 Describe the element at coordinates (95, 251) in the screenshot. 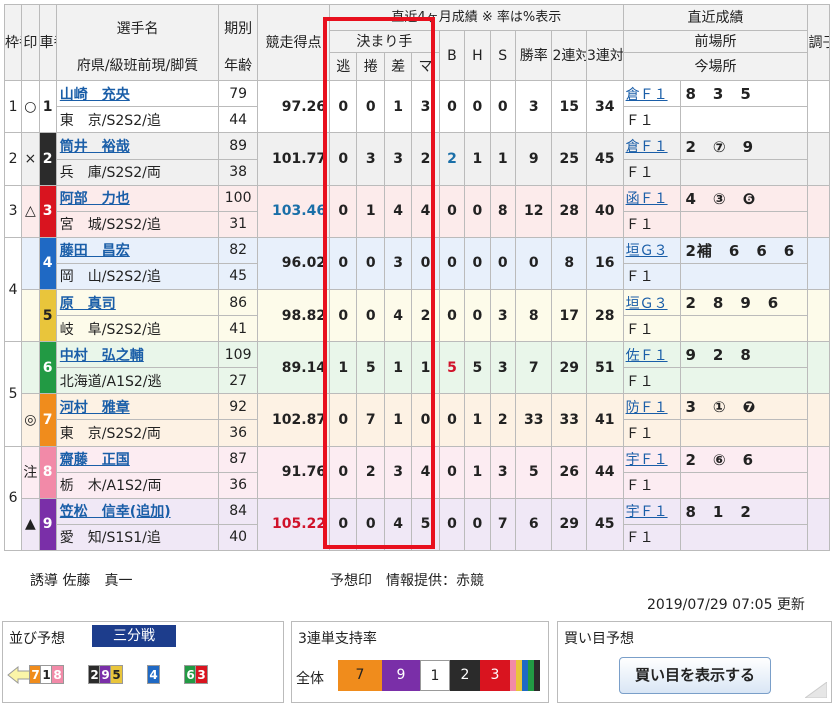

I see `racer-name-link: 藤田 昌宏` at that location.